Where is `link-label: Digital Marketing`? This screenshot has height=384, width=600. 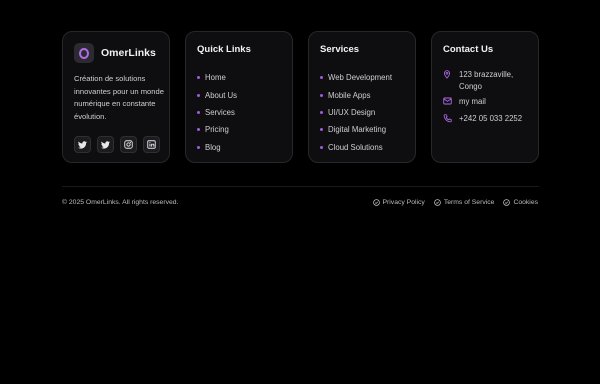
link-label: Digital Marketing is located at coordinates (357, 130).